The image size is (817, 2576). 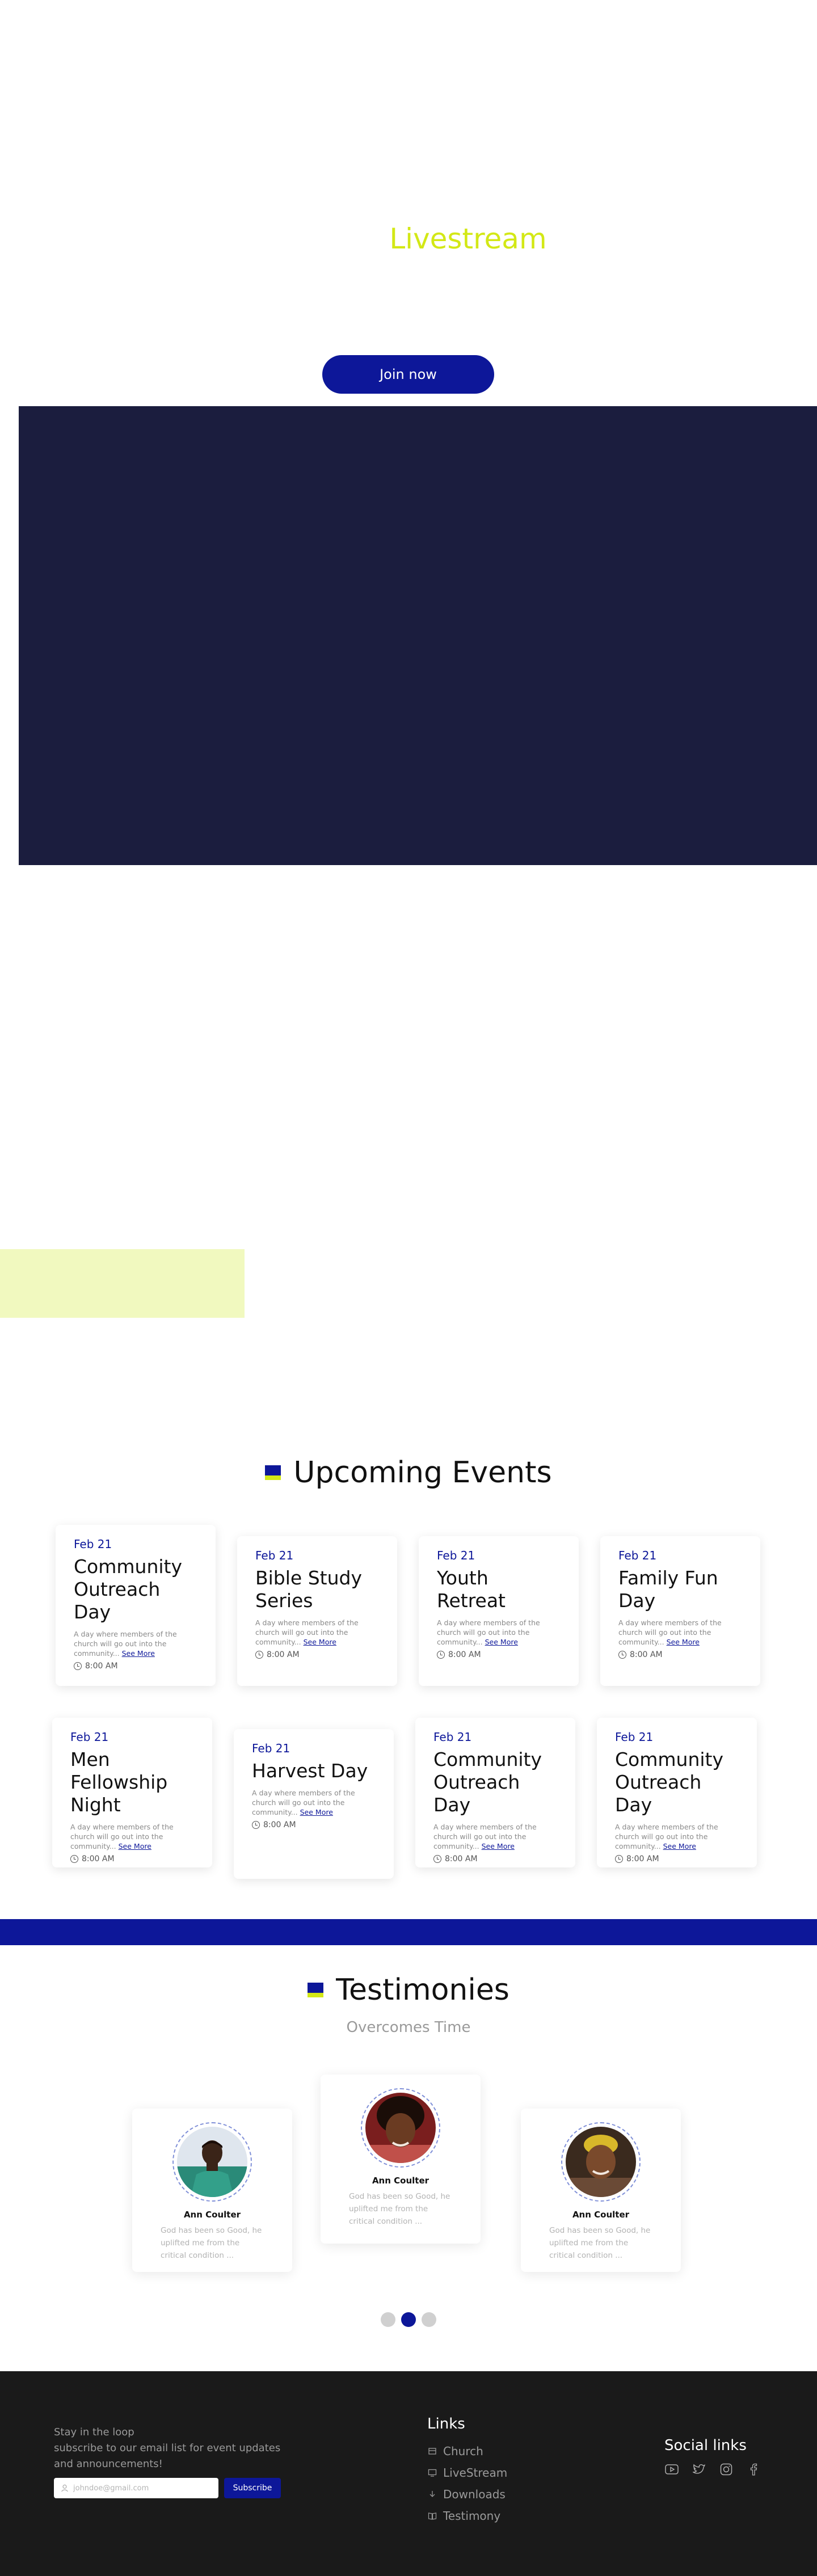 What do you see at coordinates (316, 1990) in the screenshot?
I see `flag-icon` at bounding box center [316, 1990].